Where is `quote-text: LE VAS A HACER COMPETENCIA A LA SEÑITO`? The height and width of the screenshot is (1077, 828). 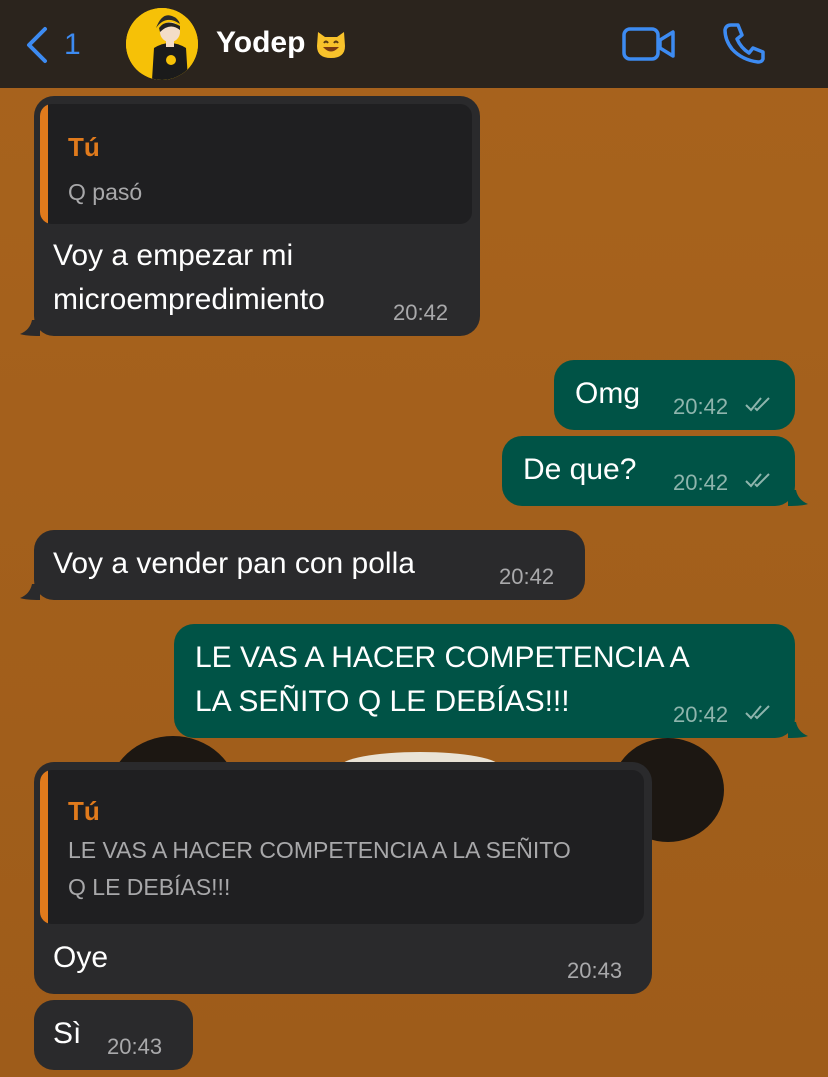 quote-text: LE VAS A HACER COMPETENCIA A LA SEÑITO is located at coordinates (319, 850).